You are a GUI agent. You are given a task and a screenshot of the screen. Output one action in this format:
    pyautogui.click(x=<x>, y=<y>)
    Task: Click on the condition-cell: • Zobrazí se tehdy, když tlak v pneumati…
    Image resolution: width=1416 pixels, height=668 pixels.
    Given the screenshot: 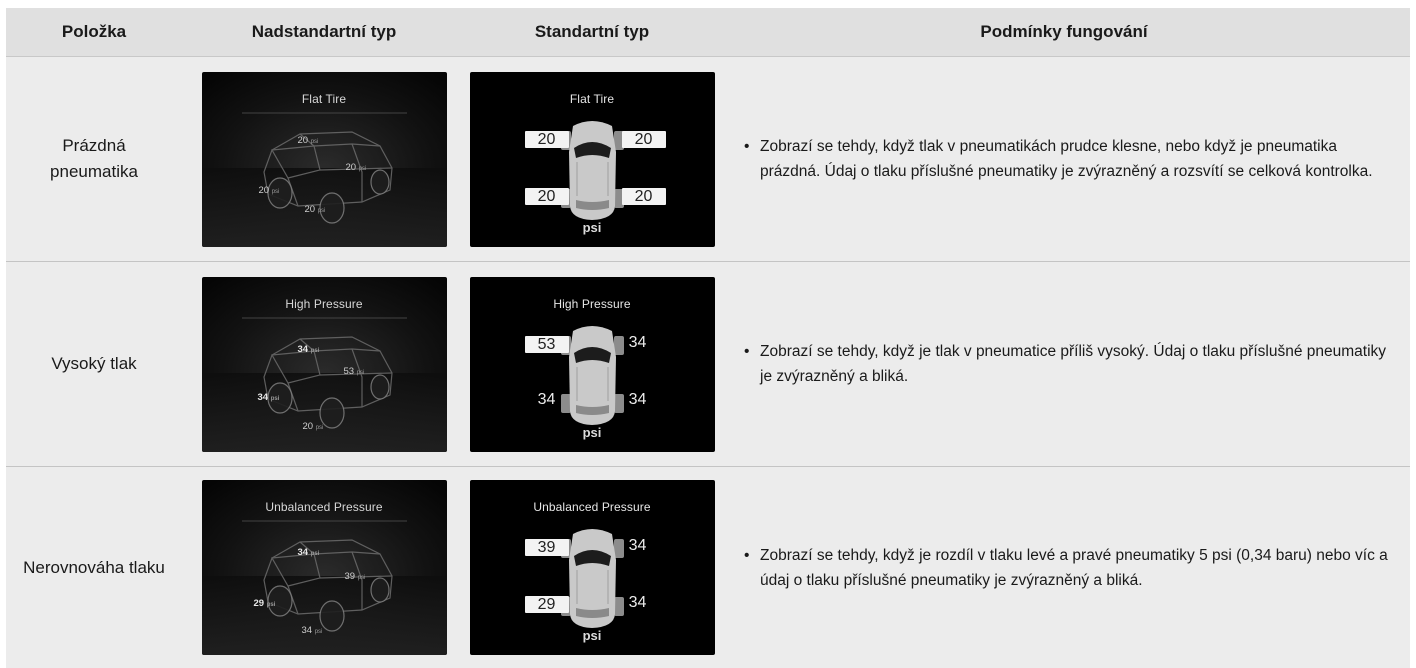 What is the action you would take?
    pyautogui.click(x=1064, y=159)
    